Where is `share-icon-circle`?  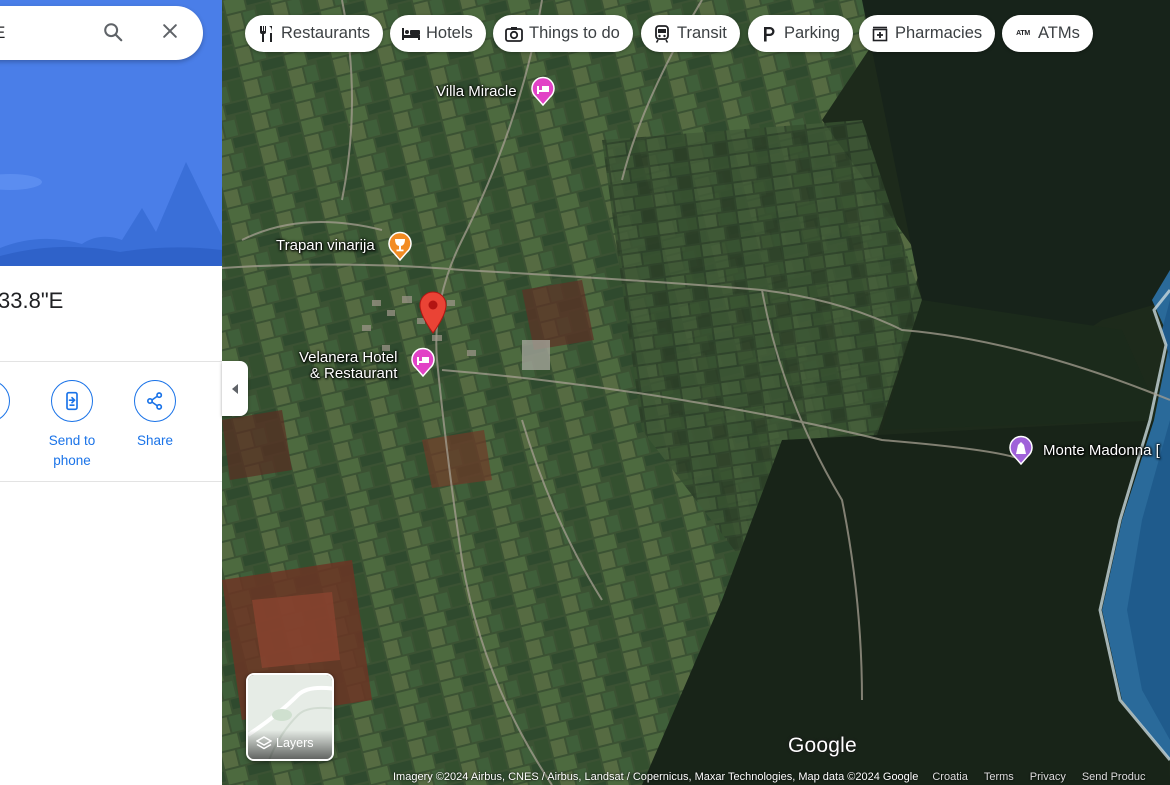 share-icon-circle is located at coordinates (155, 401).